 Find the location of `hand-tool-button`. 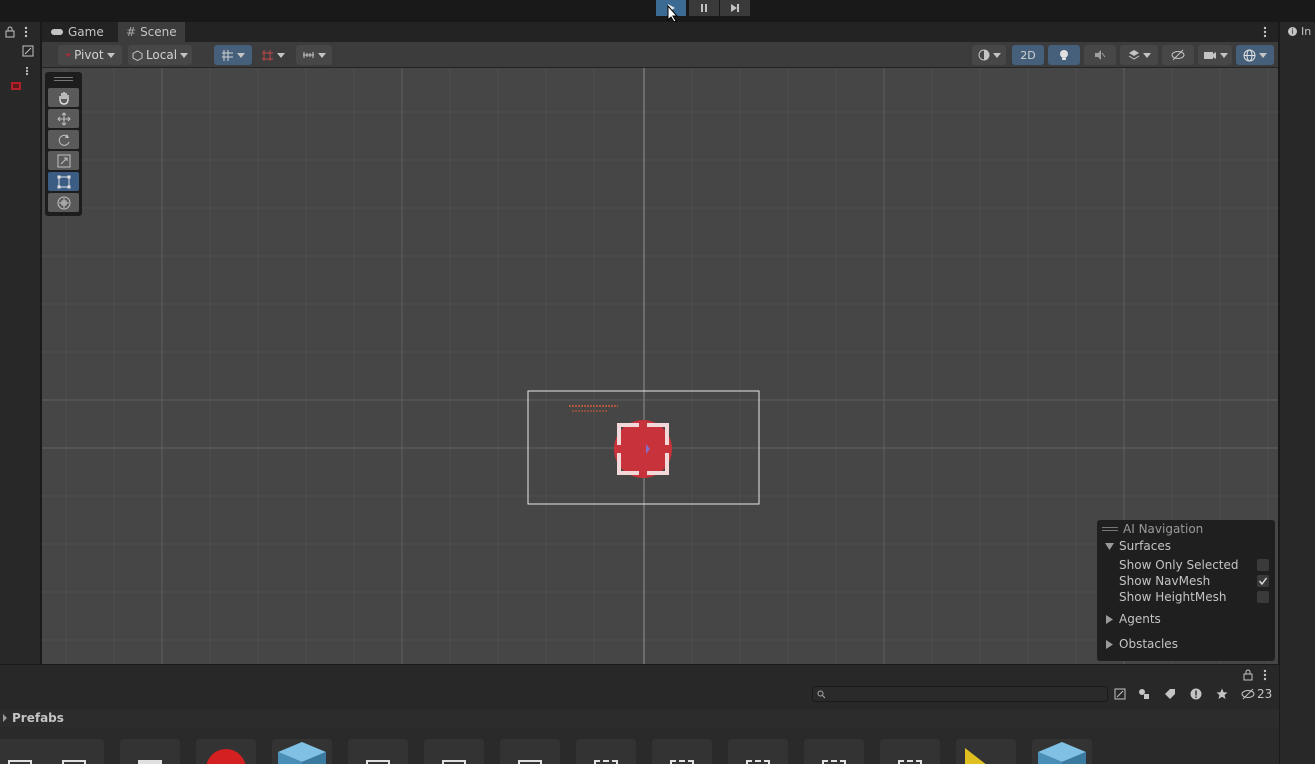

hand-tool-button is located at coordinates (63, 97).